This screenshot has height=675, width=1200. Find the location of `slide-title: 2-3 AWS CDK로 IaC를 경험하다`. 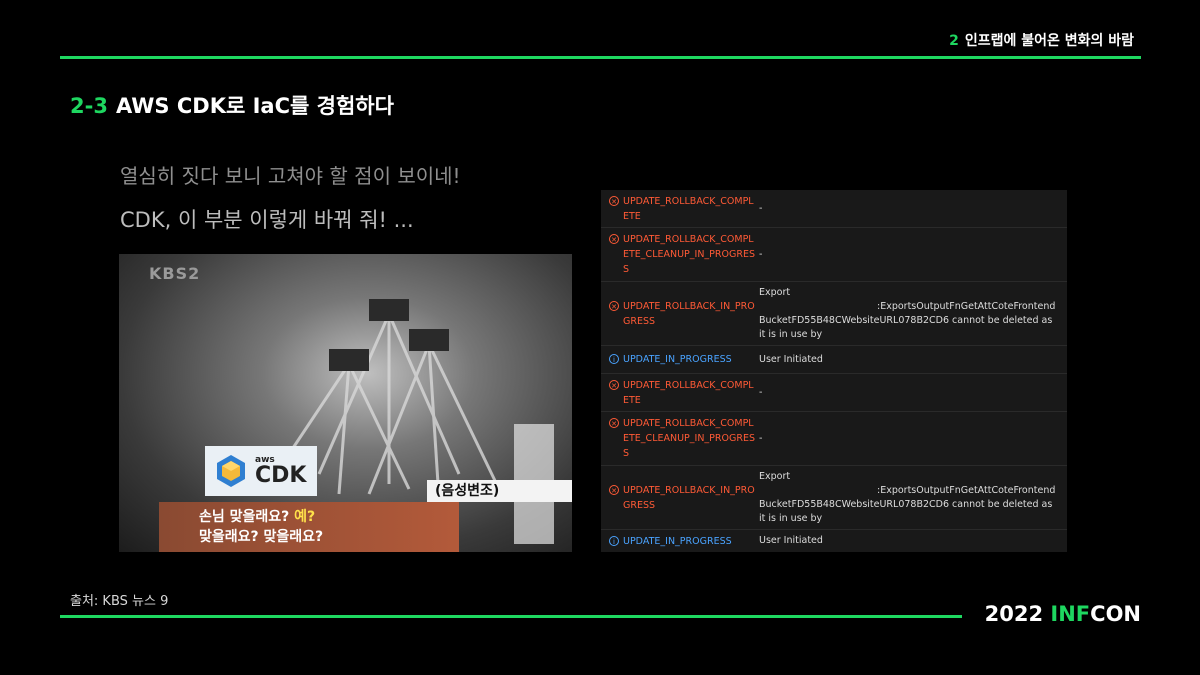

slide-title: 2-3 AWS CDK로 IaC를 경험하다 is located at coordinates (232, 105).